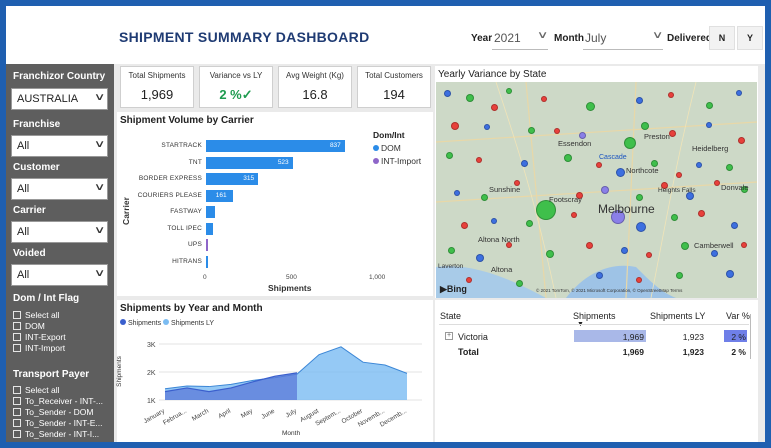 The height and width of the screenshot is (448, 771). What do you see at coordinates (750, 336) in the screenshot?
I see `table-scrollbar` at bounding box center [750, 336].